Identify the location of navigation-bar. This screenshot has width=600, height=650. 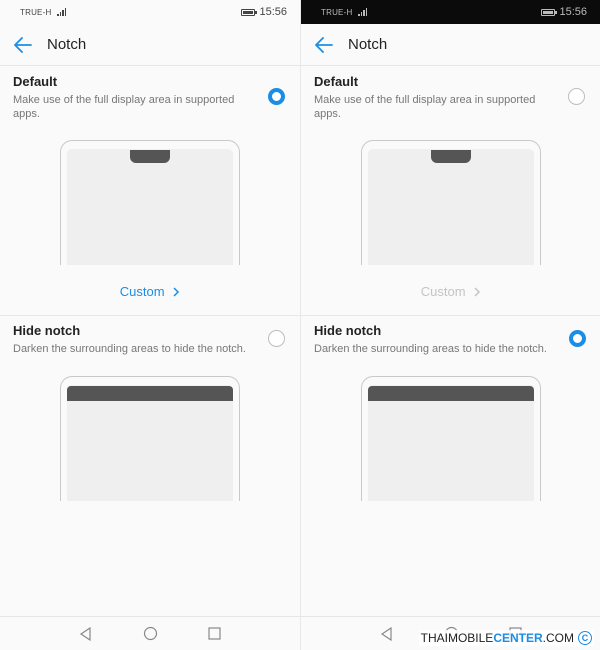
(150, 633).